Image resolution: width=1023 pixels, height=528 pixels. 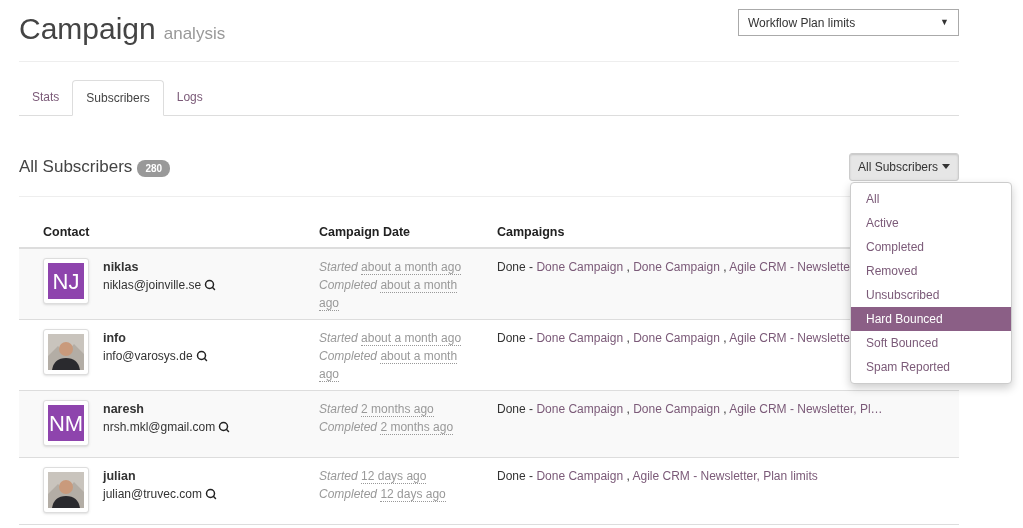 I want to click on menu-item: Removed, so click(x=931, y=271).